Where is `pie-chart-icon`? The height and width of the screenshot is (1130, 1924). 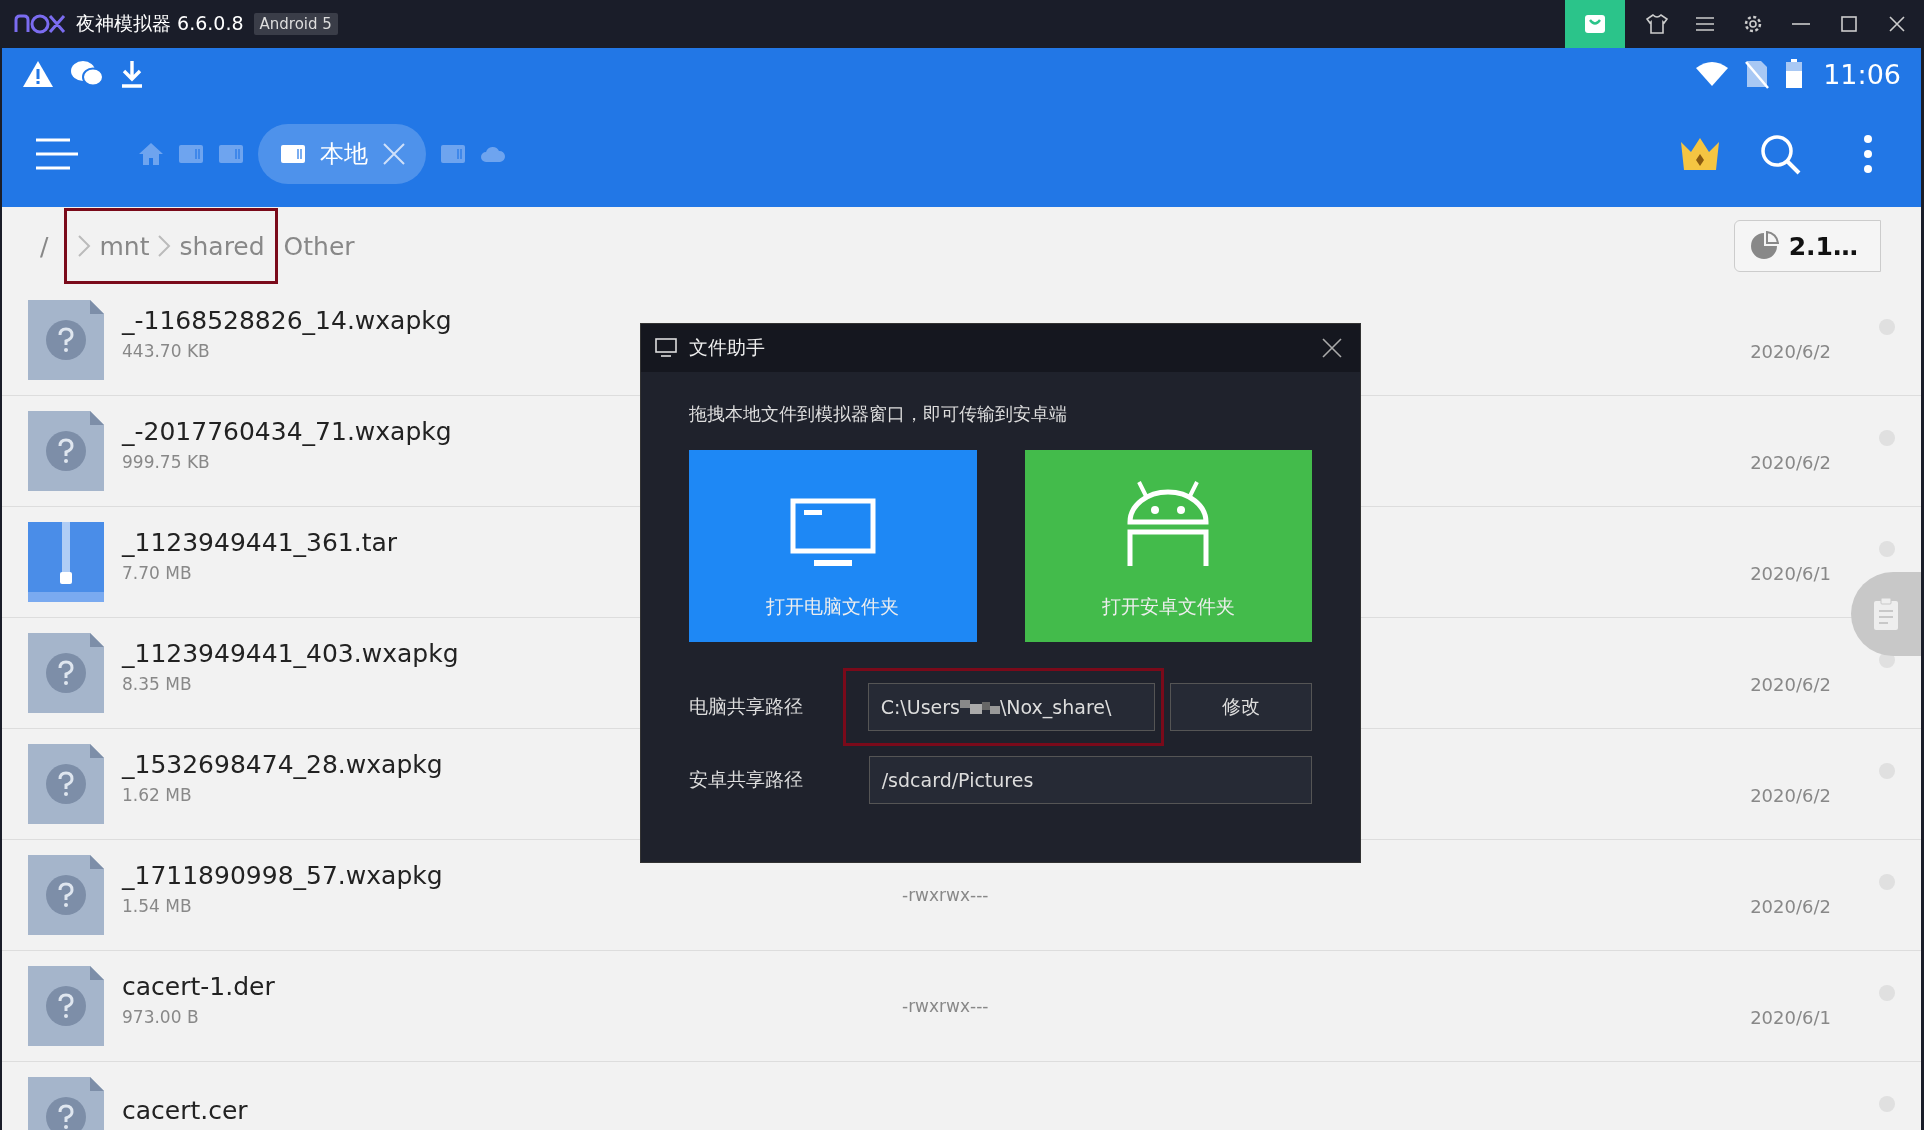
pie-chart-icon is located at coordinates (1763, 246).